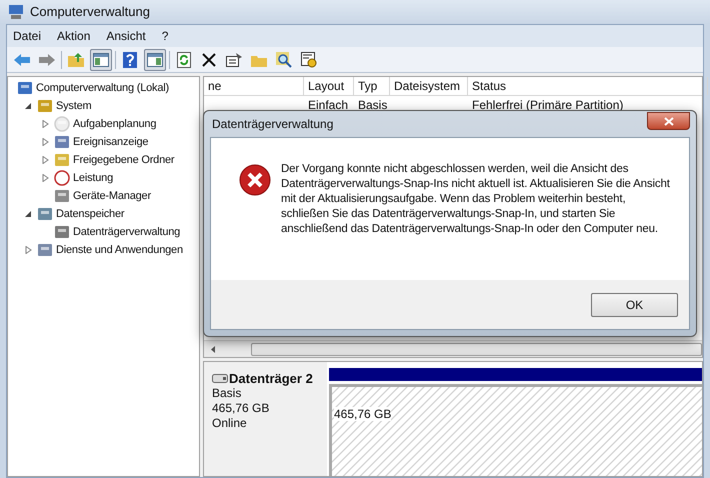 This screenshot has height=478, width=710. What do you see at coordinates (76, 59) in the screenshot?
I see `folder-up-icon` at bounding box center [76, 59].